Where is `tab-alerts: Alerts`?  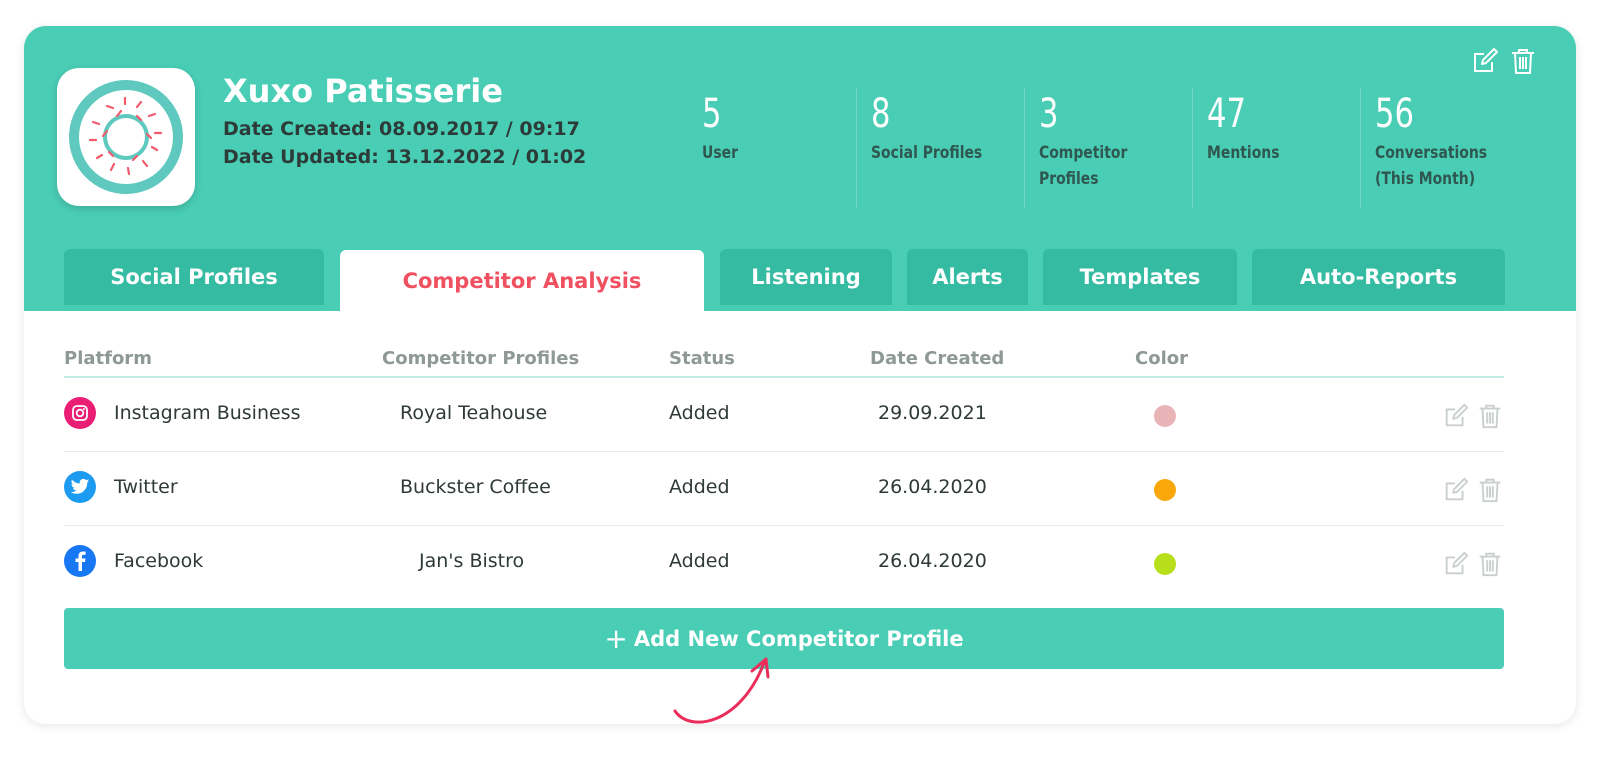
tab-alerts: Alerts is located at coordinates (967, 277).